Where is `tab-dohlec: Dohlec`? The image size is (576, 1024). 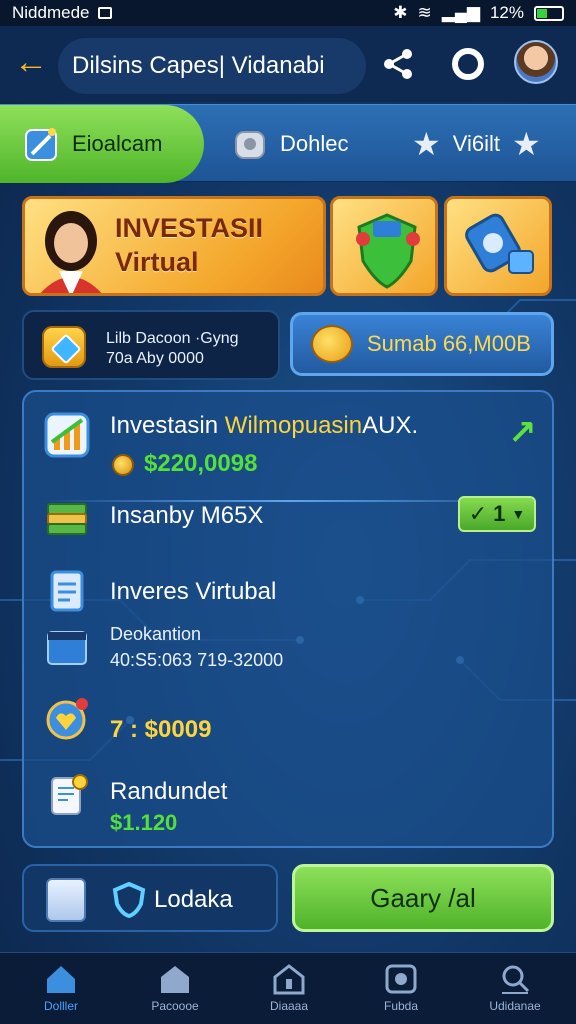
tab-dohlec: Dohlec is located at coordinates (290, 144).